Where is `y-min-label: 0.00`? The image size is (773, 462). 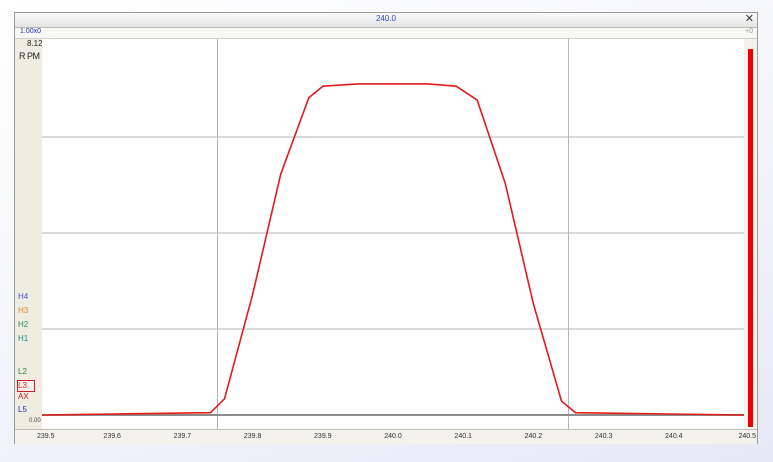
y-min-label: 0.00 is located at coordinates (35, 421).